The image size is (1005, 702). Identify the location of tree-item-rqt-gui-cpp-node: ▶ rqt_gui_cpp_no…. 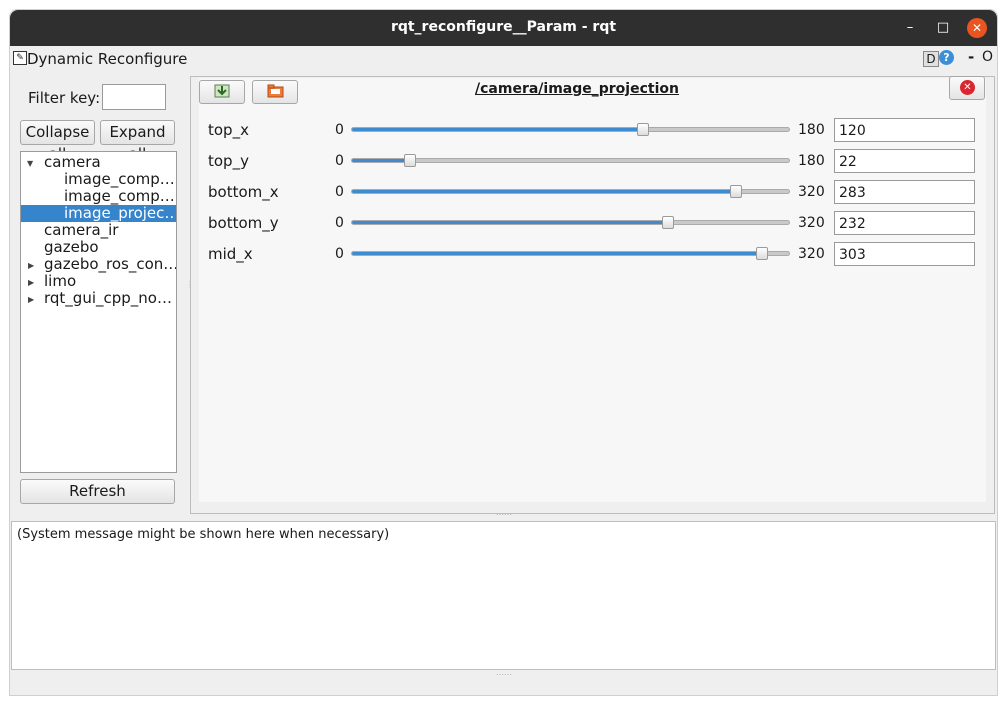
(98, 298).